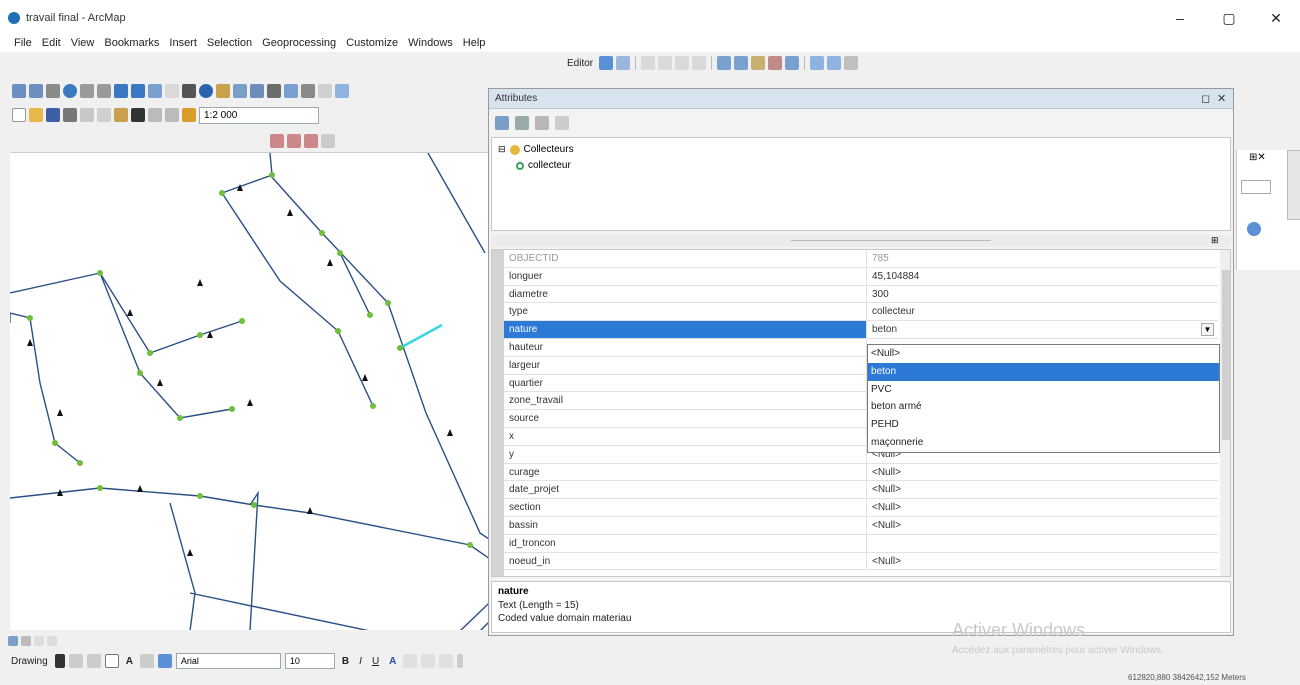  What do you see at coordinates (51, 43) in the screenshot?
I see `menu-edit: Edit` at bounding box center [51, 43].